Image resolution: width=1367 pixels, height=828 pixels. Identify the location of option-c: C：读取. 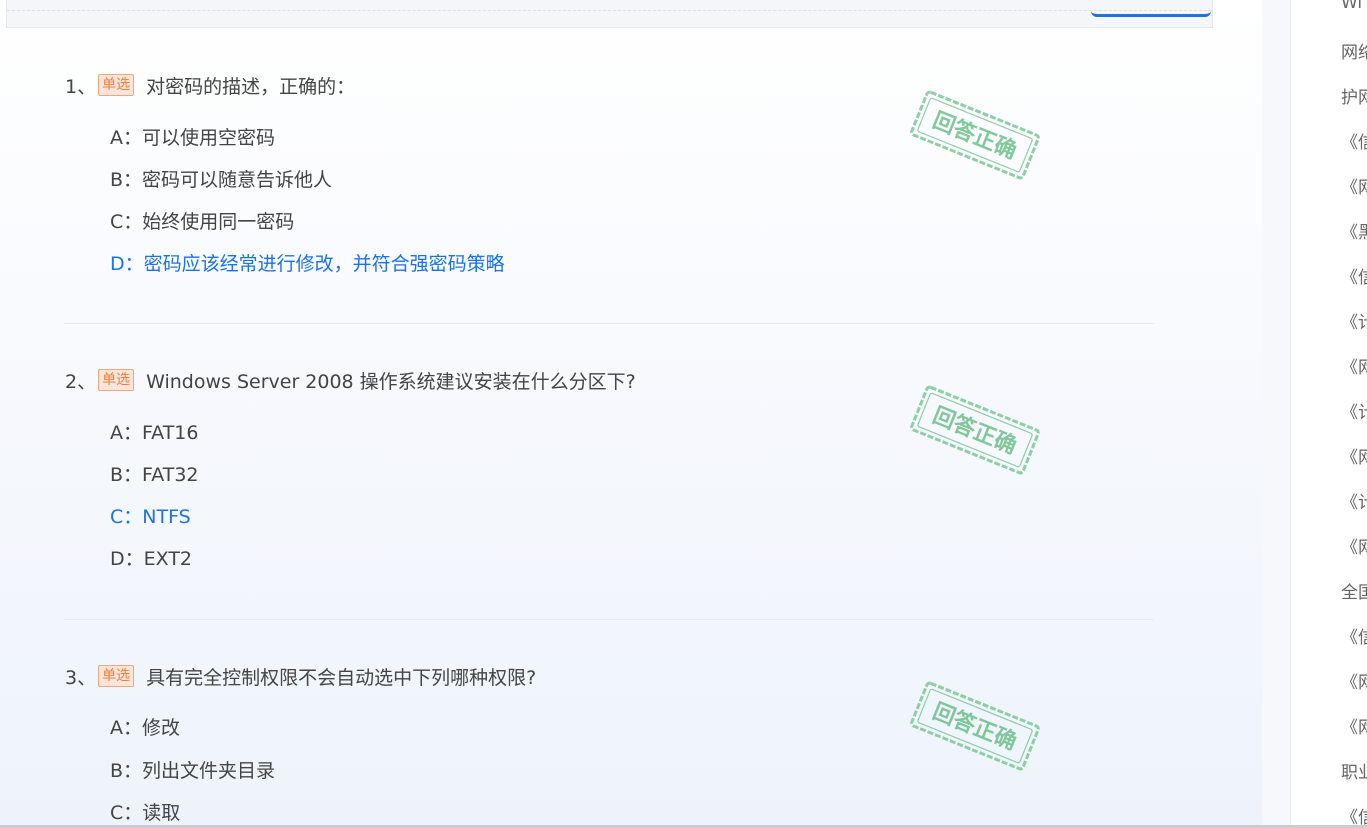
(145, 813).